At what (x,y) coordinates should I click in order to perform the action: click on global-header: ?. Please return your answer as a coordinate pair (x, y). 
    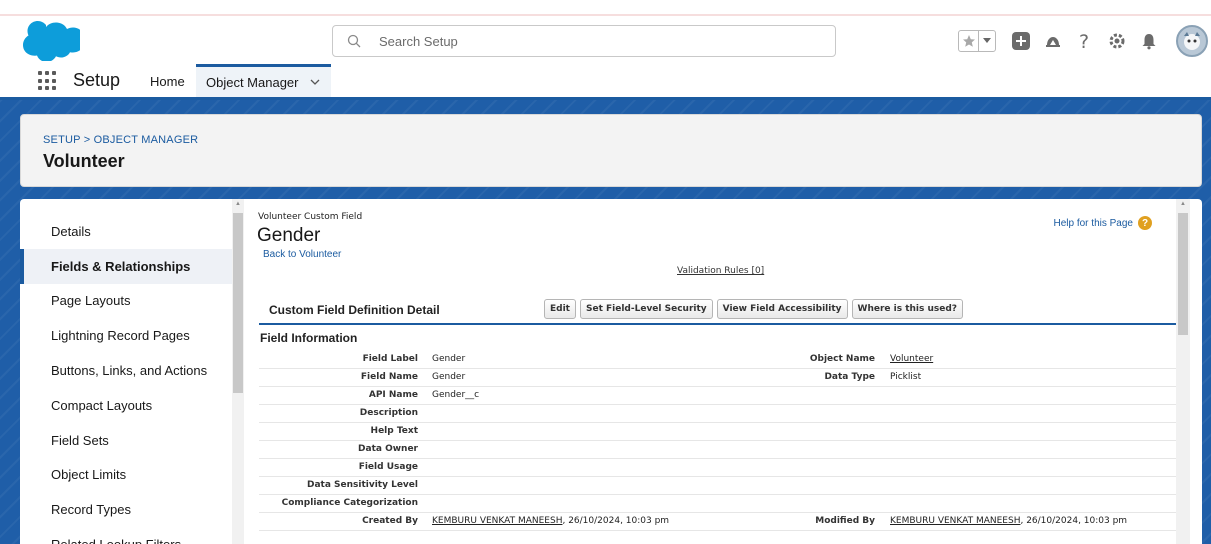
    Looking at the image, I should click on (605, 41).